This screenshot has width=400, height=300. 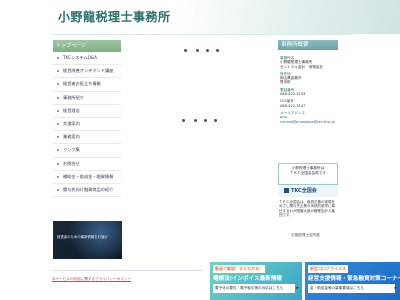 What do you see at coordinates (87, 125) in the screenshot?
I see `sidebar-item-access: 交通案内` at bounding box center [87, 125].